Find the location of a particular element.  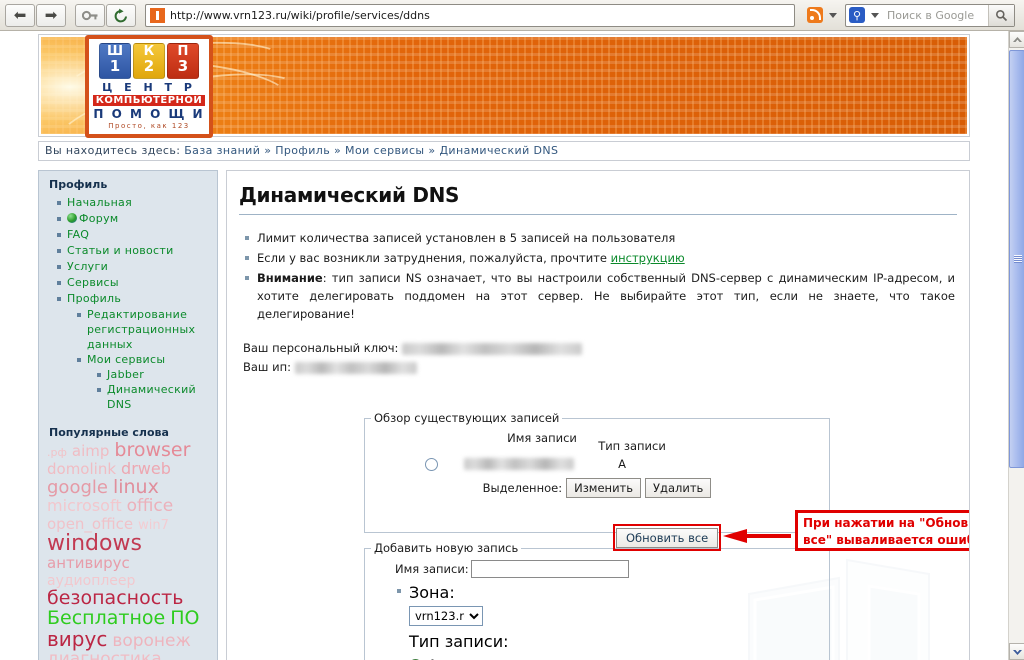

tag-cloud-title: Популярные слова is located at coordinates (109, 432).